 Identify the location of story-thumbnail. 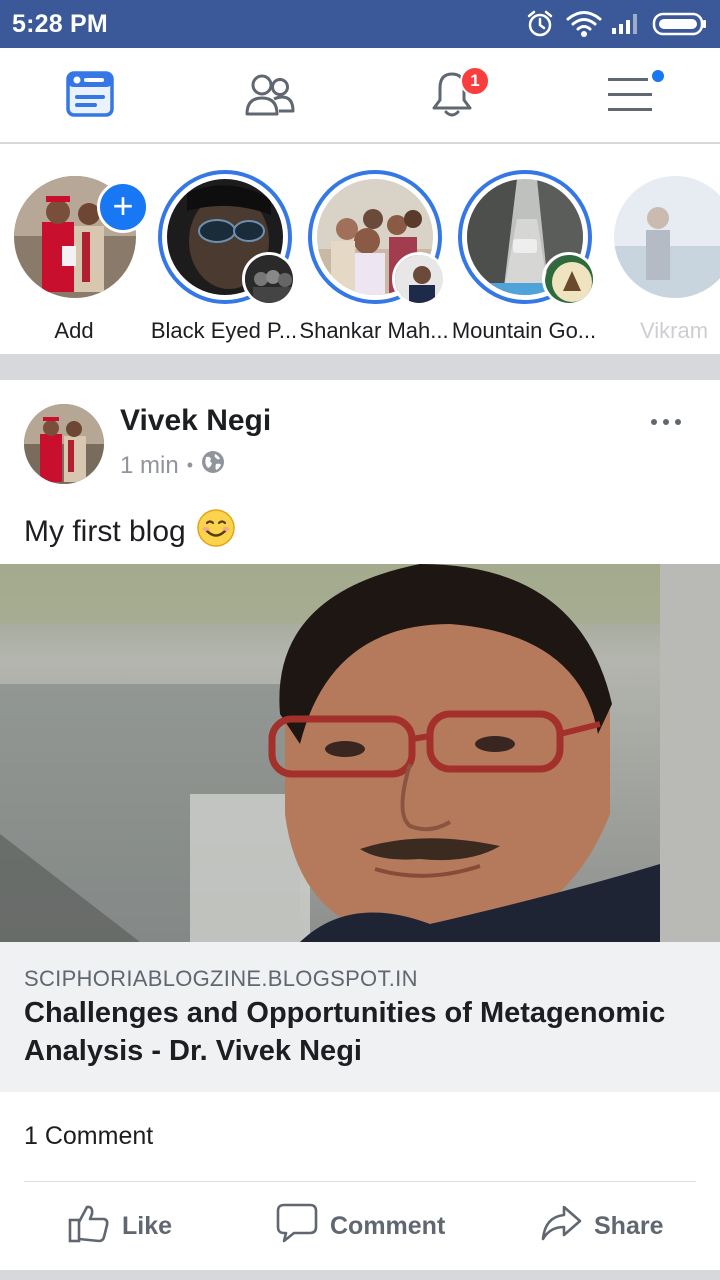
(667, 237).